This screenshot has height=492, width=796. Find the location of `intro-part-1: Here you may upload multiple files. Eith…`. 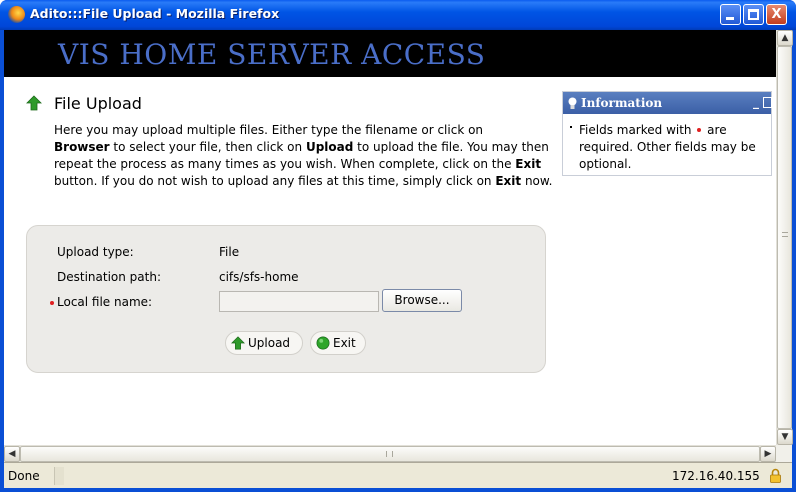

intro-part-1: Here you may upload multiple files. Eith… is located at coordinates (269, 130).